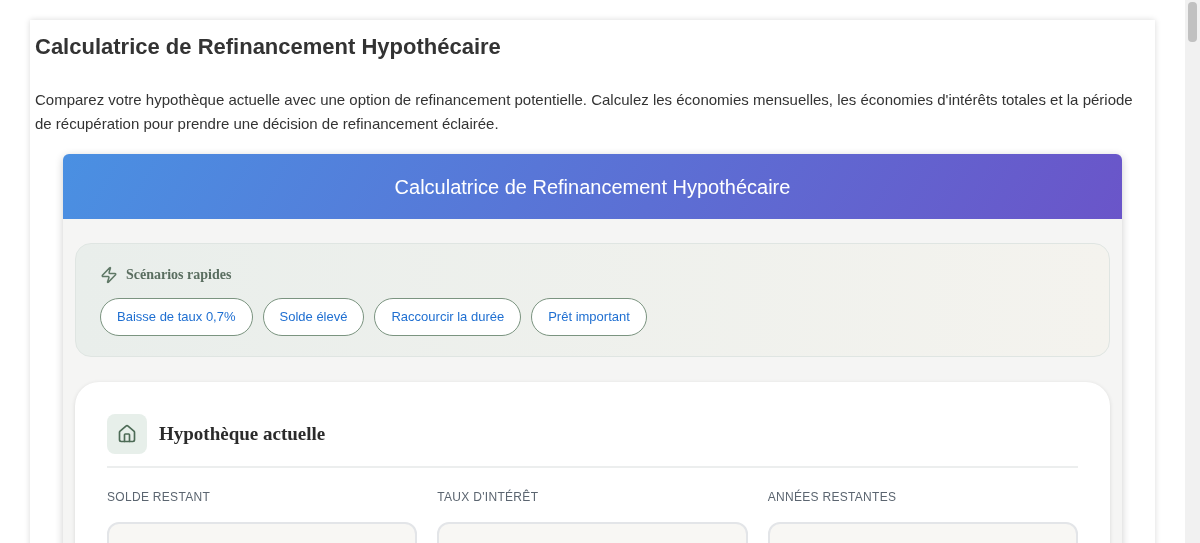 This screenshot has height=543, width=1200. Describe the element at coordinates (832, 497) in the screenshot. I see `field-label: ANNÉES RESTANTES` at that location.